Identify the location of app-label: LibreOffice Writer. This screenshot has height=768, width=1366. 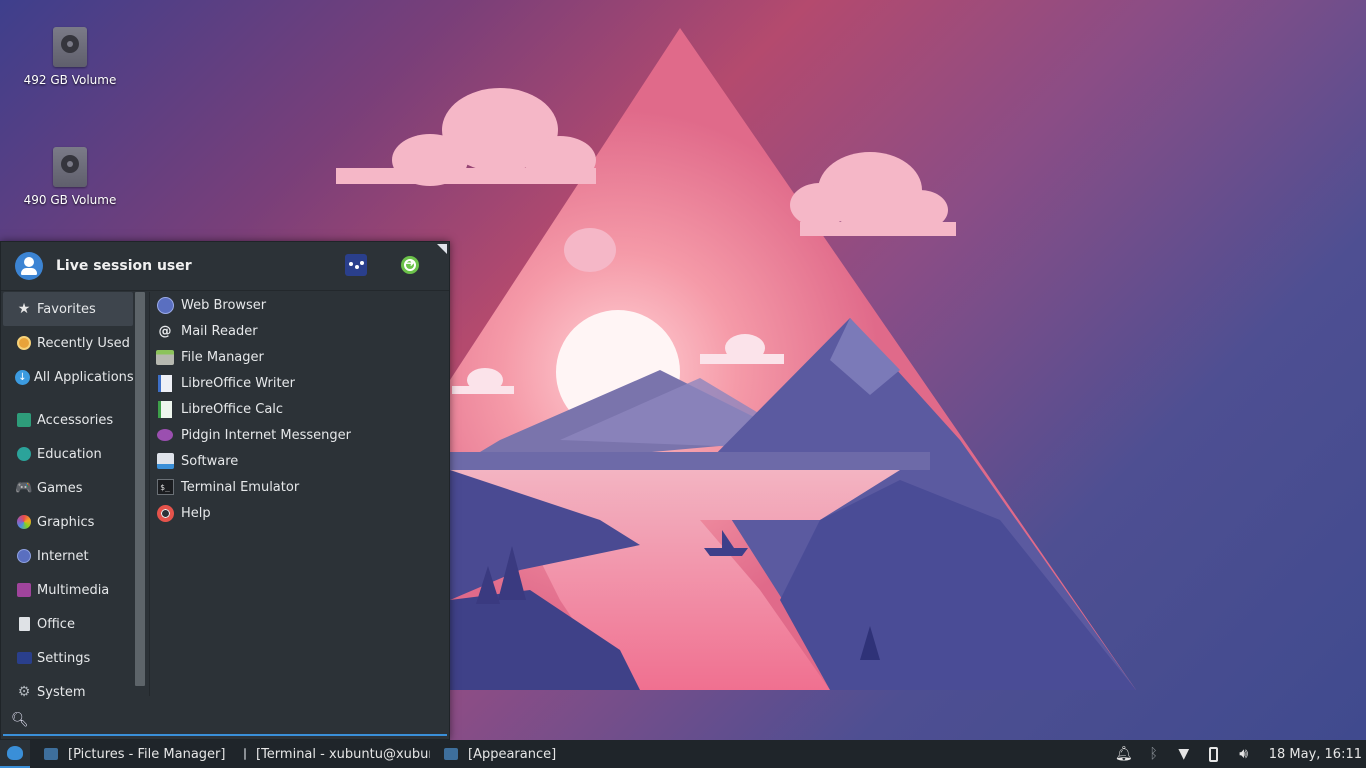
(238, 383).